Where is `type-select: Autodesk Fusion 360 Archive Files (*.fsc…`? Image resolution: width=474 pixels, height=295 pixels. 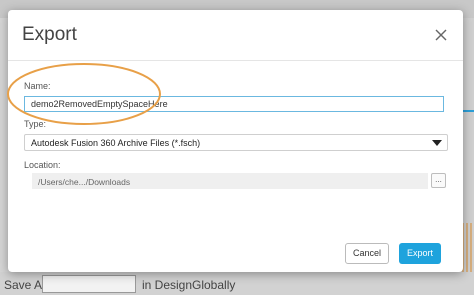 type-select: Autodesk Fusion 360 Archive Files (*.fsc… is located at coordinates (236, 142).